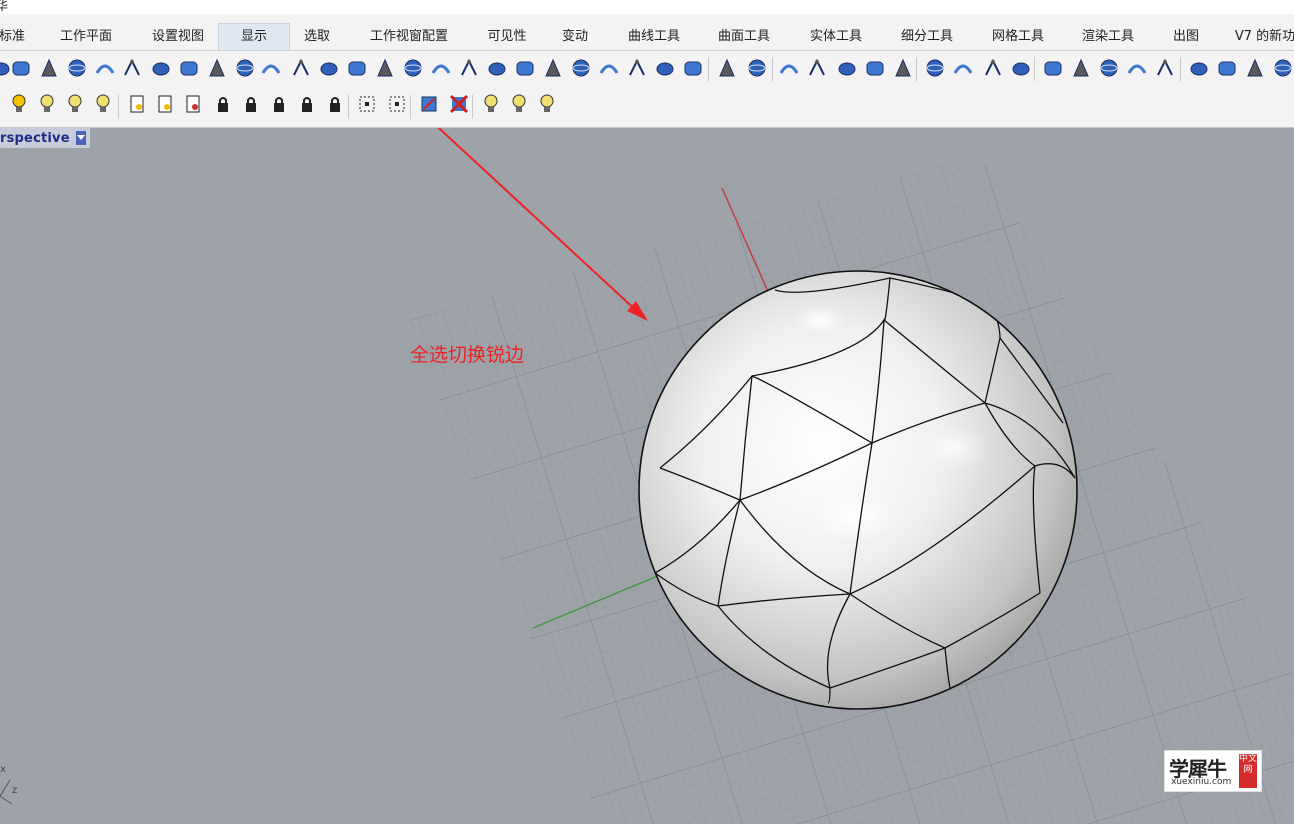 Image resolution: width=1294 pixels, height=824 pixels. Describe the element at coordinates (193, 104) in the screenshot. I see `layer-page-off-icon` at that location.